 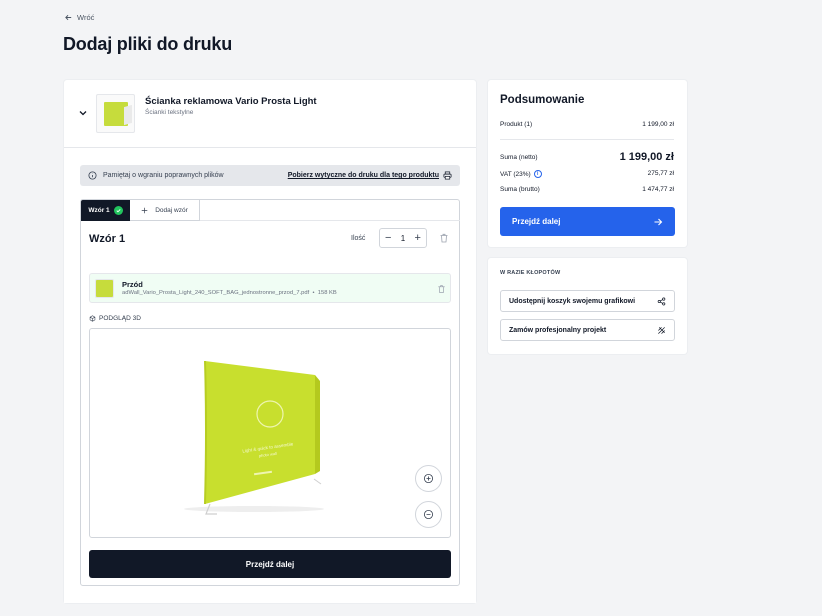 What do you see at coordinates (587, 124) in the screenshot?
I see `summary-product-row: Produkt (1) 1 199,00 zł` at bounding box center [587, 124].